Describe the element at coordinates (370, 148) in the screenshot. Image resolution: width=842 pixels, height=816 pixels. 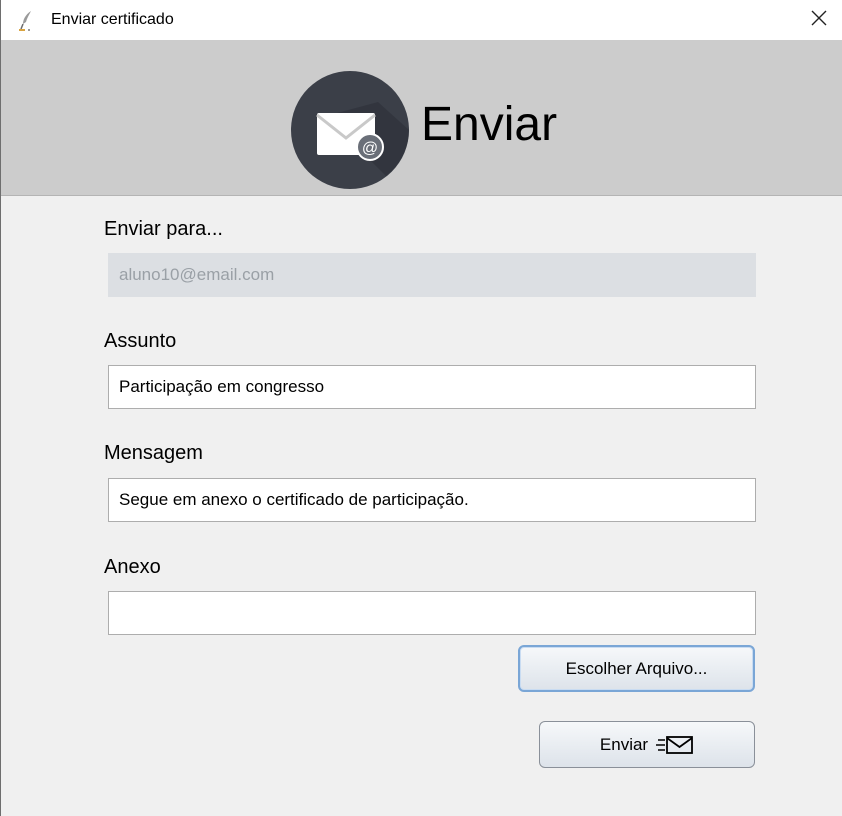
I see `logo-badge: @` at that location.